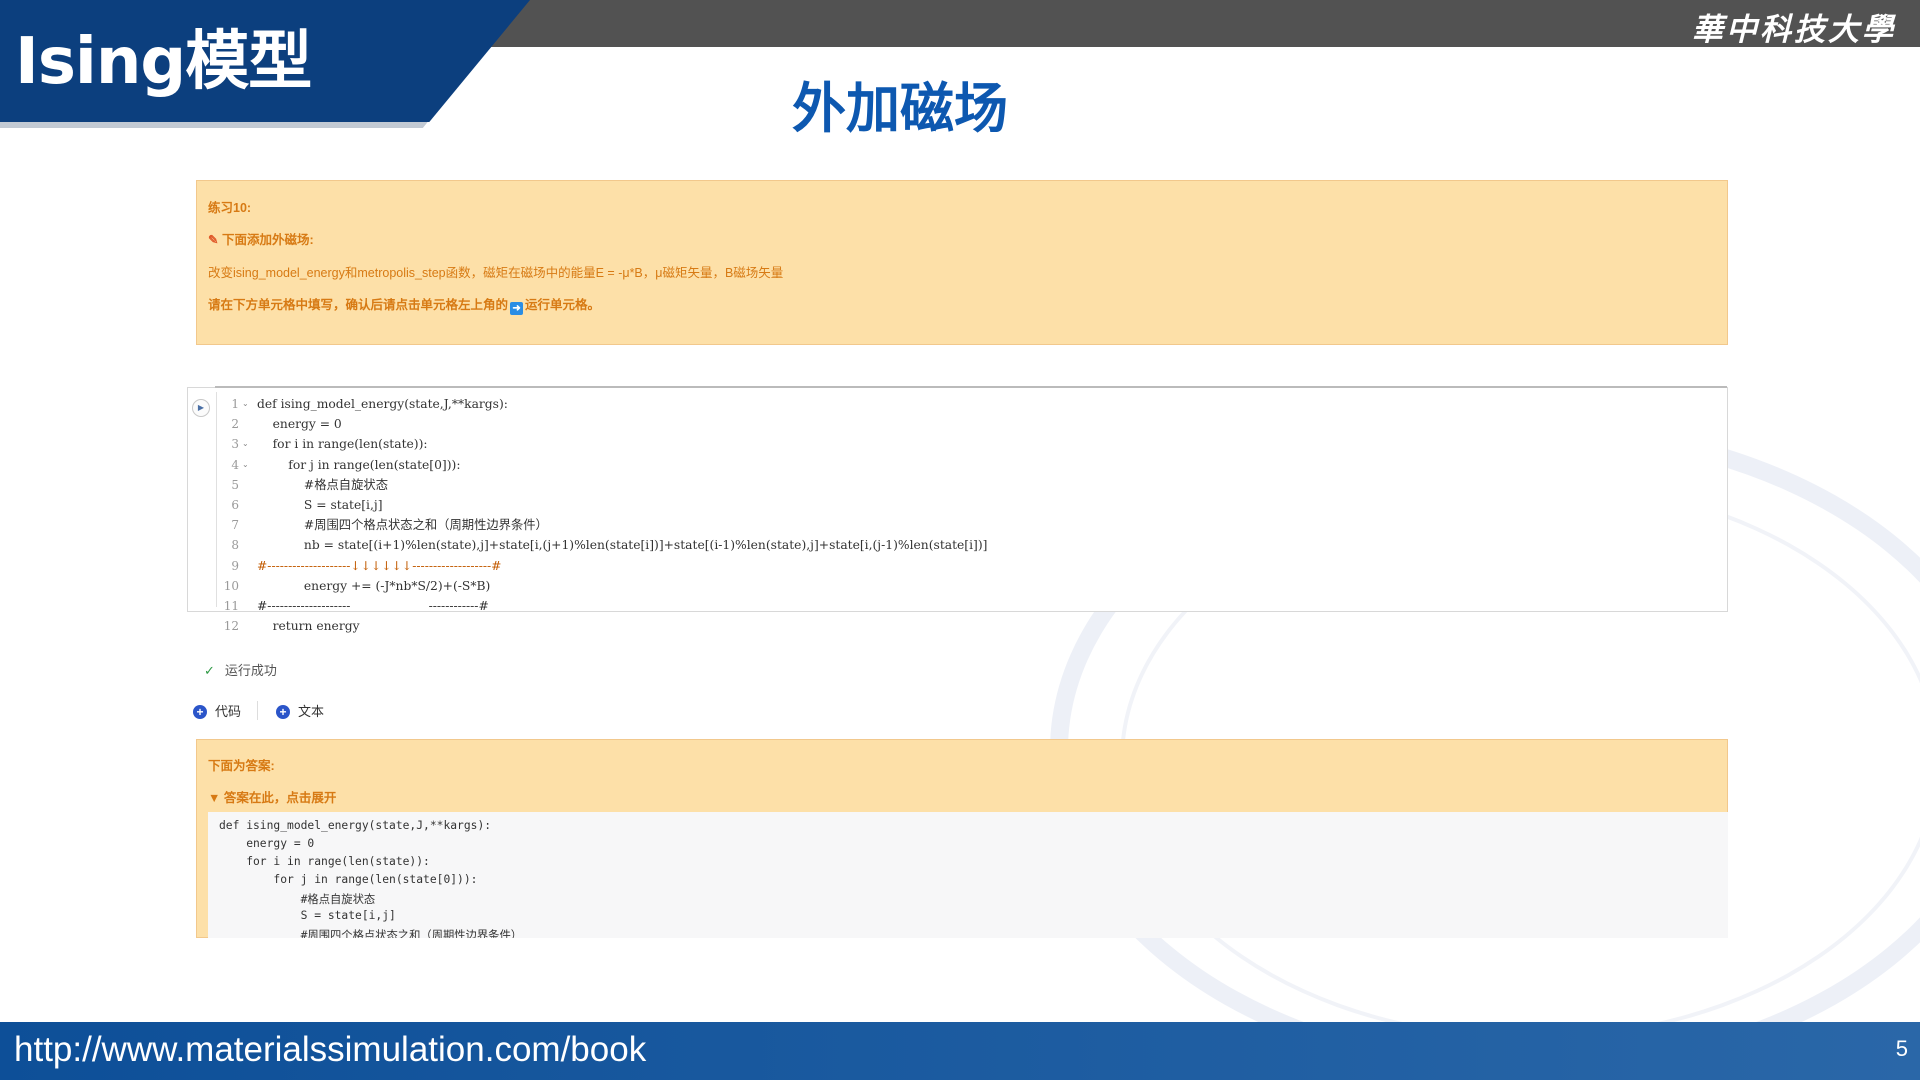 The image size is (1920, 1080). I want to click on code-line: 7 #周围四个格点状态之和（周期性边界条件）, so click(382, 525).